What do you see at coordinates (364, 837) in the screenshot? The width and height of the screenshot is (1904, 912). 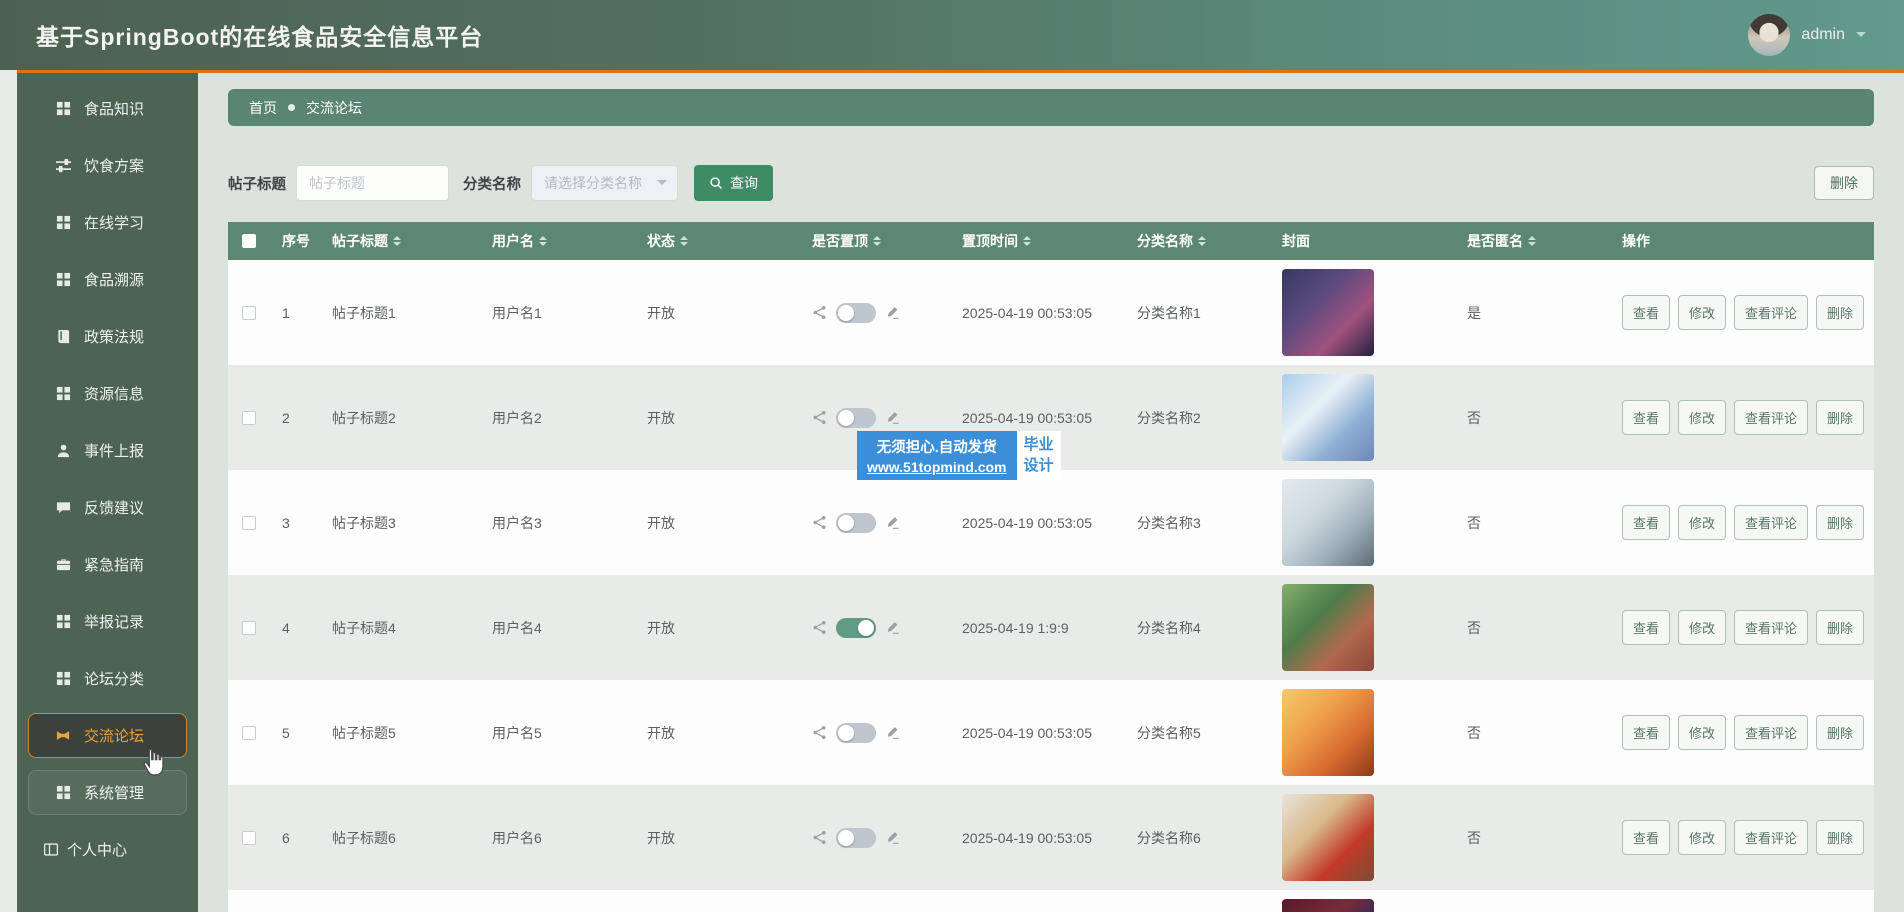 I see `cell-post-title: 帖子标题6` at bounding box center [364, 837].